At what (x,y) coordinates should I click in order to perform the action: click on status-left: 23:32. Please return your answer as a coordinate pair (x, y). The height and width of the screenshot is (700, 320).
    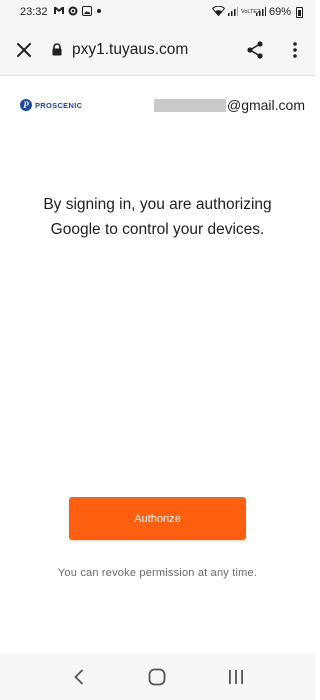
    Looking at the image, I should click on (61, 12).